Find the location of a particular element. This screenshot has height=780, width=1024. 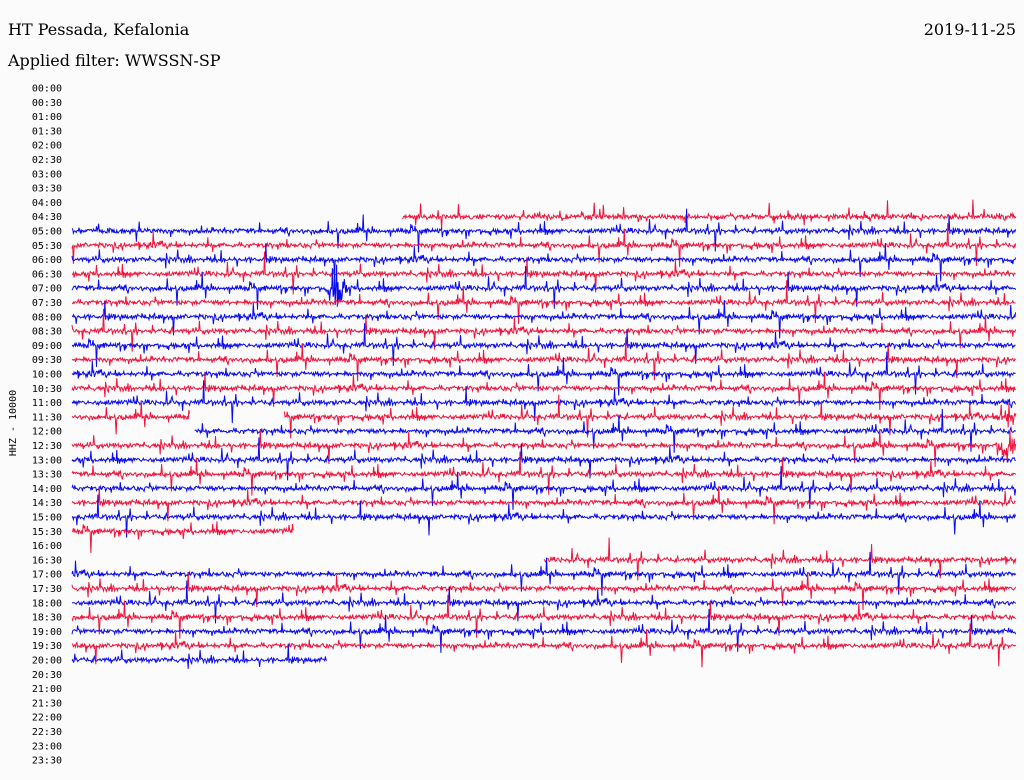

time-tick-label: 00:30 is located at coordinates (47, 103).